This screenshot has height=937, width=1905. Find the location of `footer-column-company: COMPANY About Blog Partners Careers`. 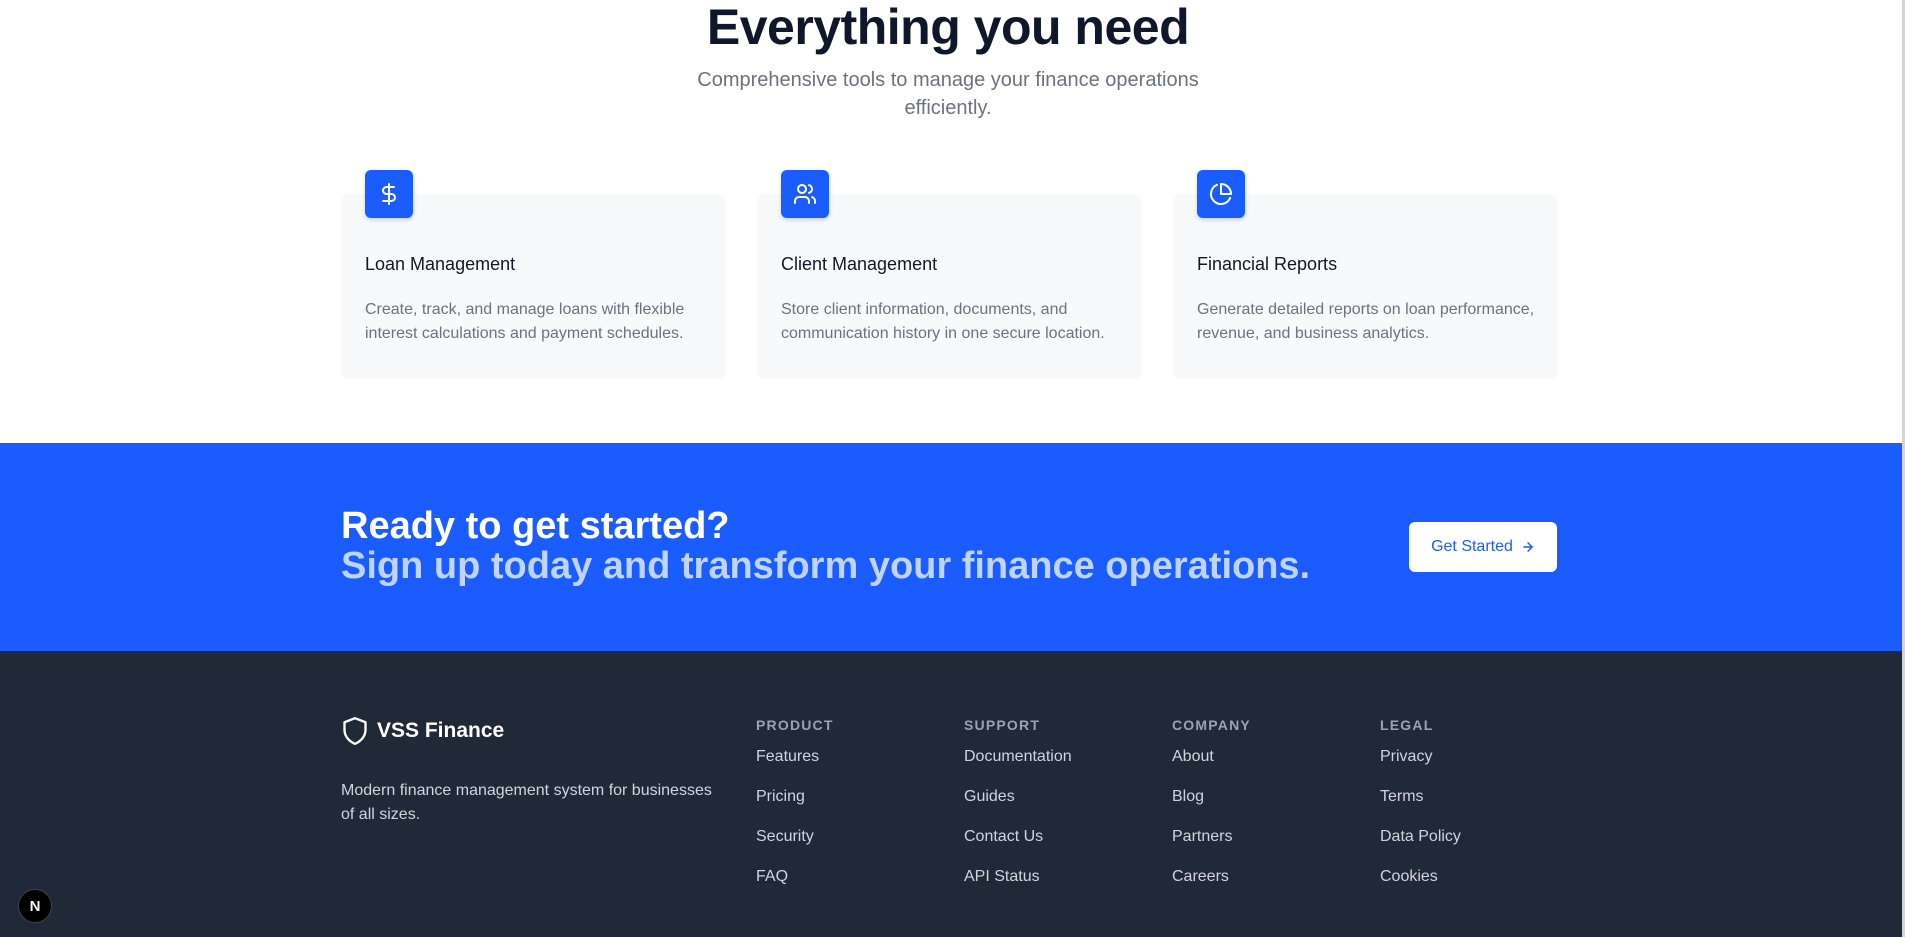

footer-column-company: COMPANY About Blog Partners Careers is located at coordinates (1211, 812).